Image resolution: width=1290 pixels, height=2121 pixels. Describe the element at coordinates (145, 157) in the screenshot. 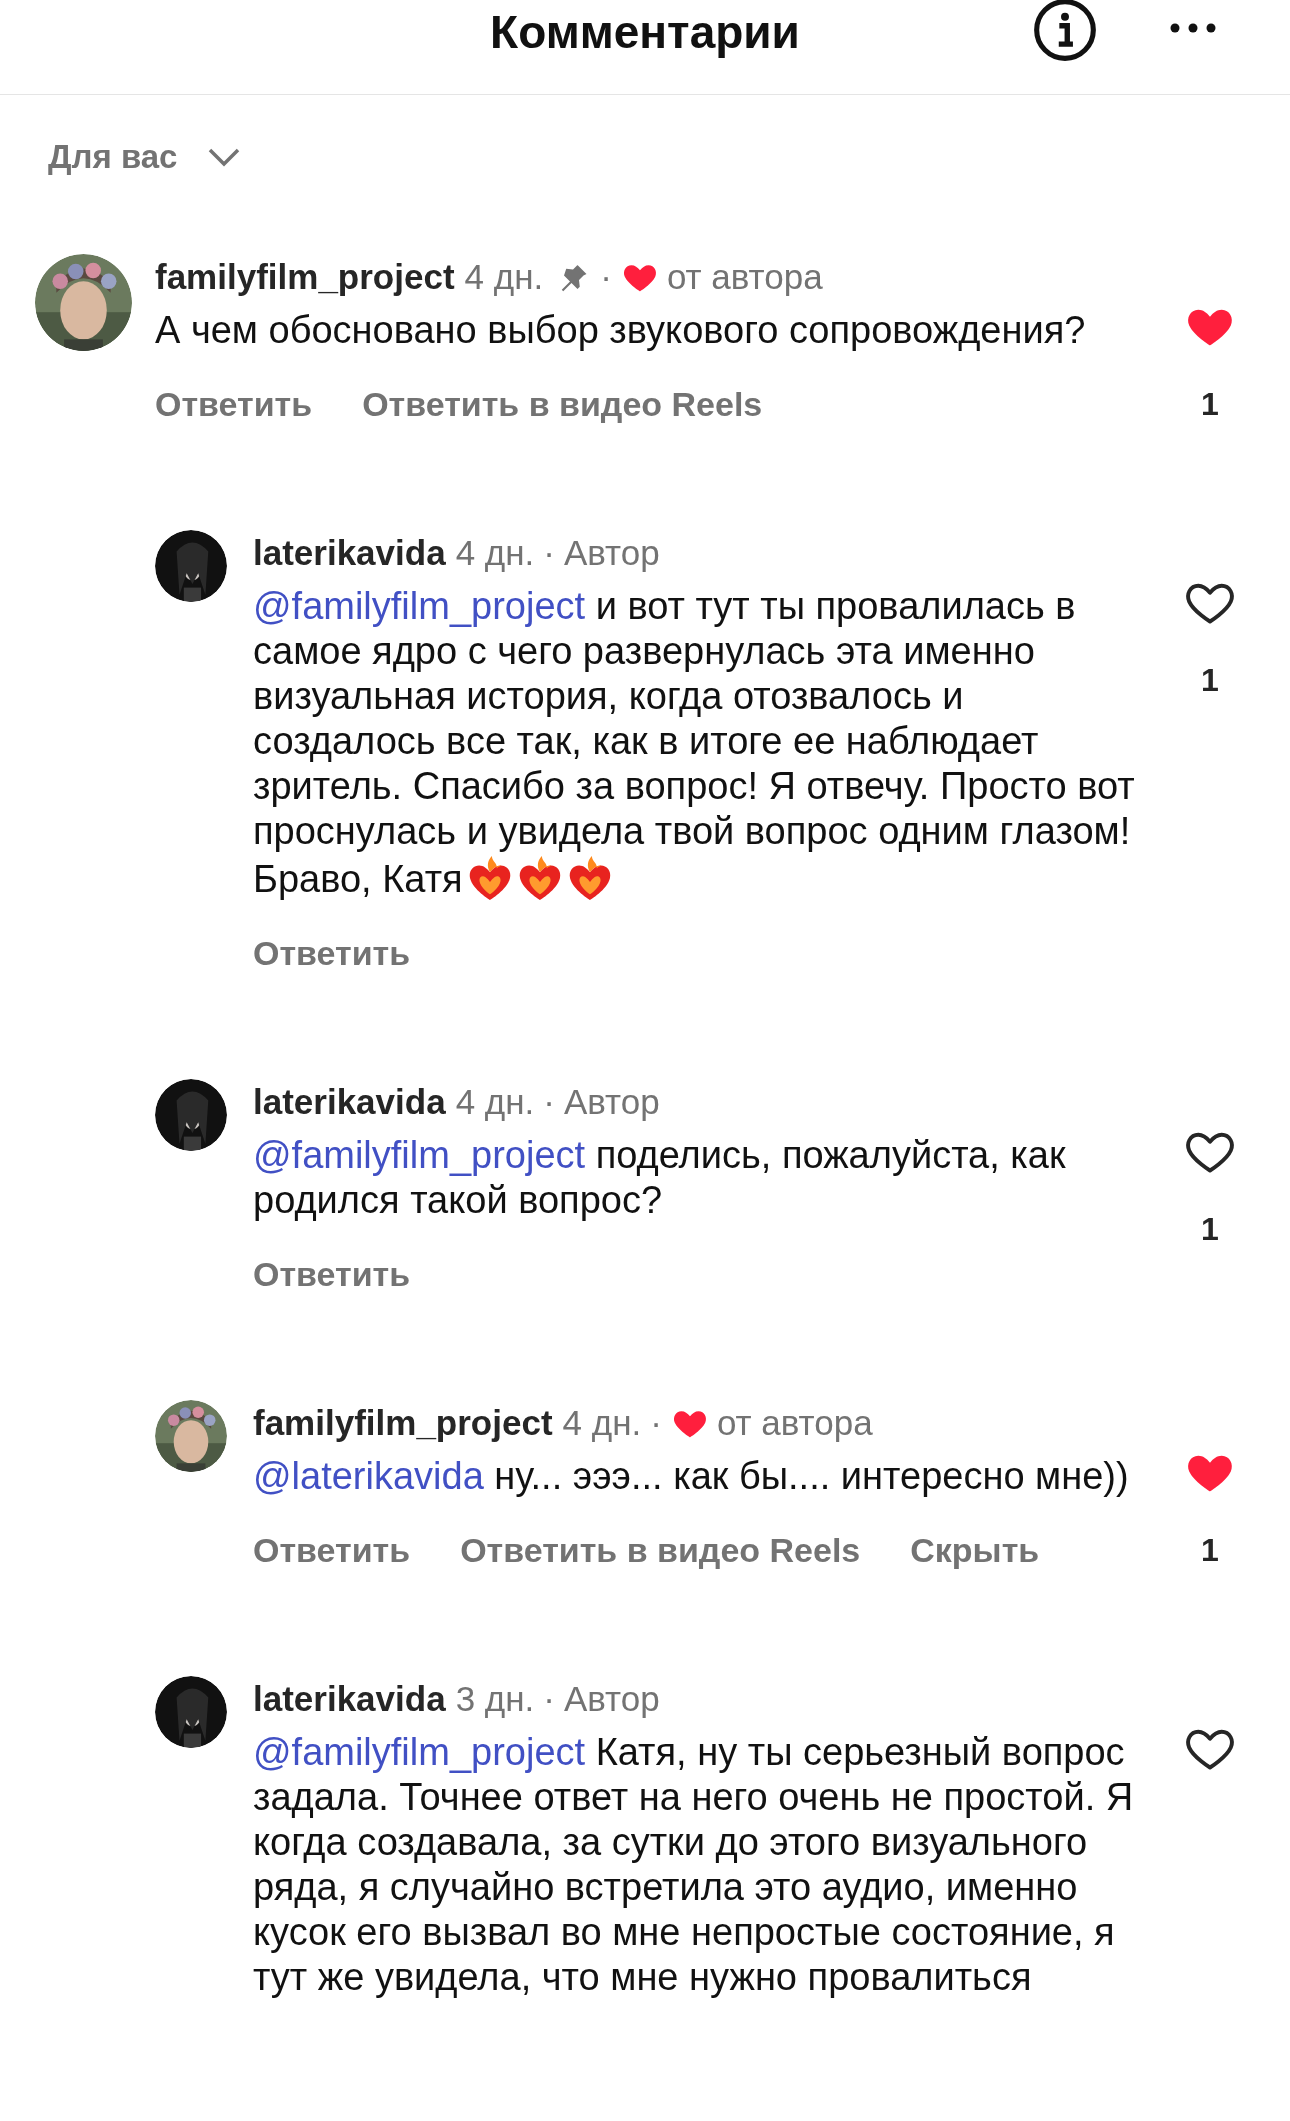

I see `sort-dropdown: Для вас` at that location.